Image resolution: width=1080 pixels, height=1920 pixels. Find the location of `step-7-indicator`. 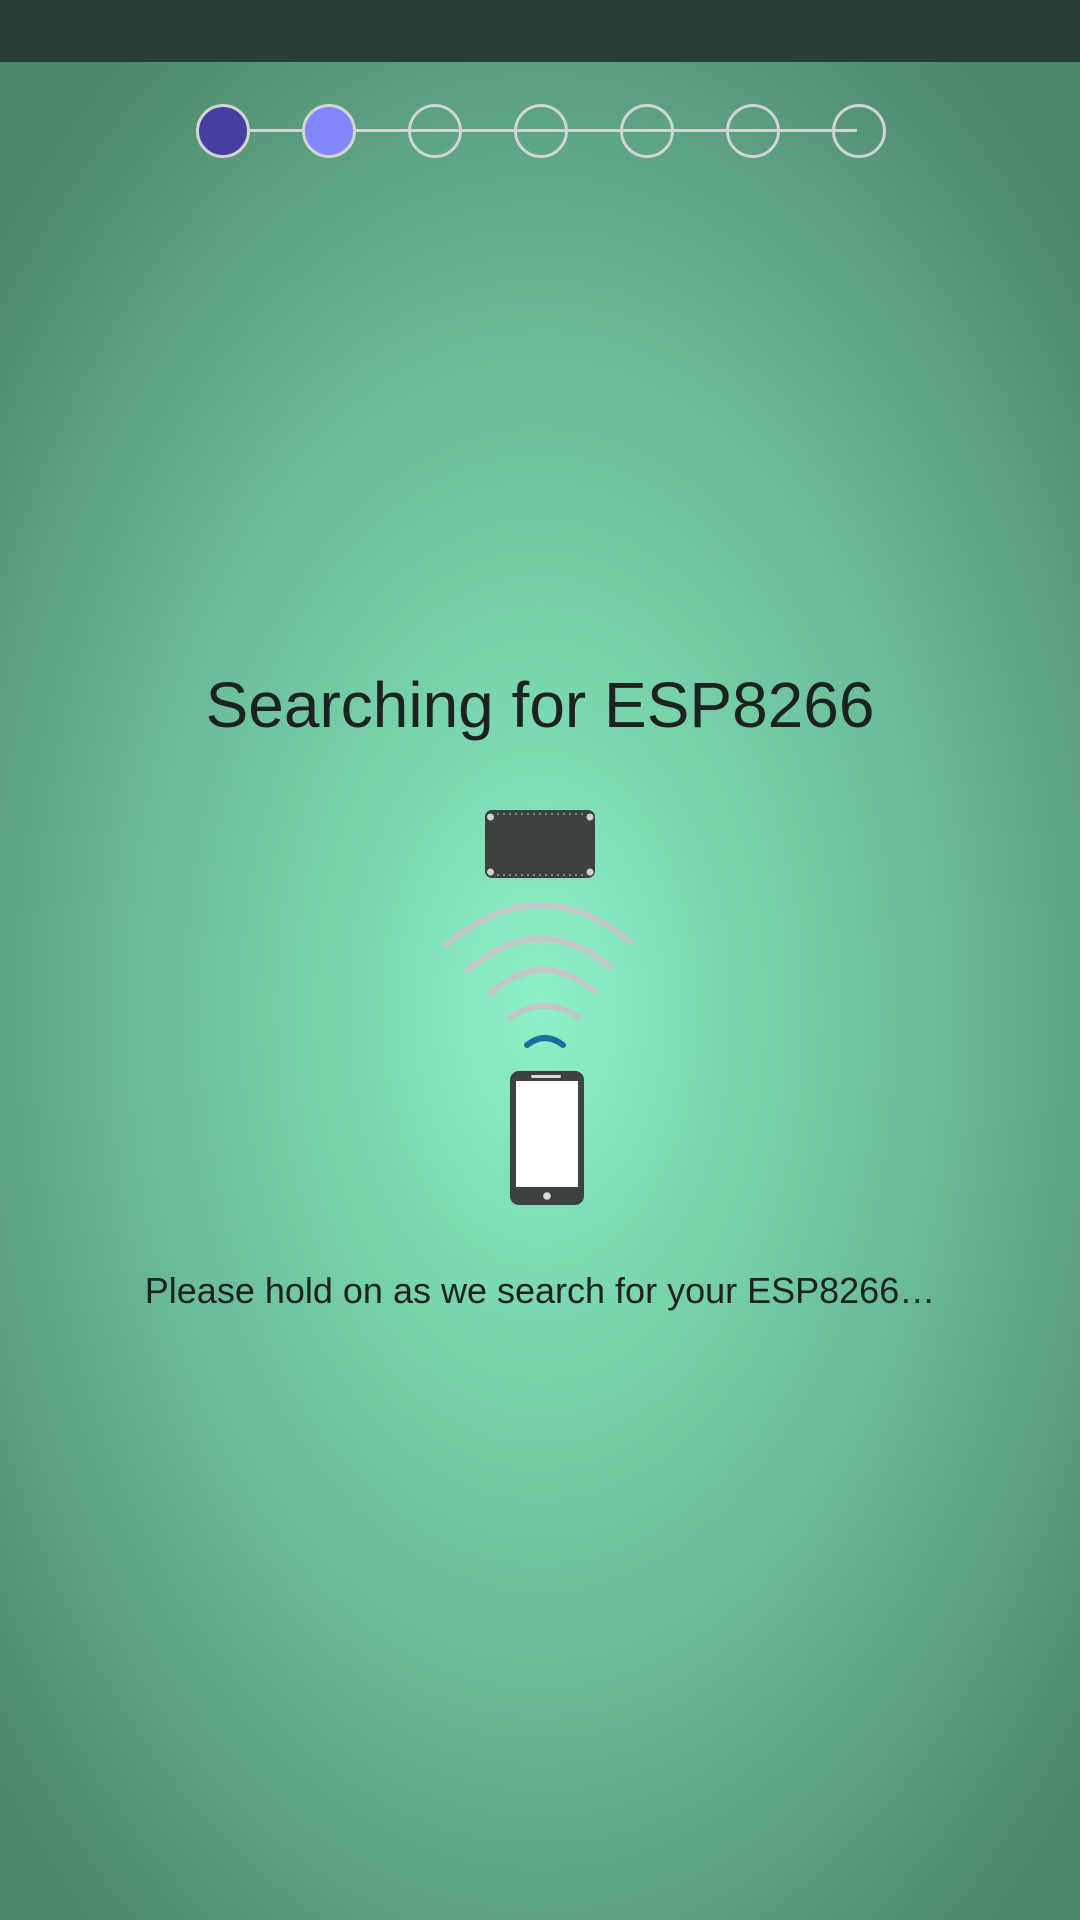

step-7-indicator is located at coordinates (859, 131).